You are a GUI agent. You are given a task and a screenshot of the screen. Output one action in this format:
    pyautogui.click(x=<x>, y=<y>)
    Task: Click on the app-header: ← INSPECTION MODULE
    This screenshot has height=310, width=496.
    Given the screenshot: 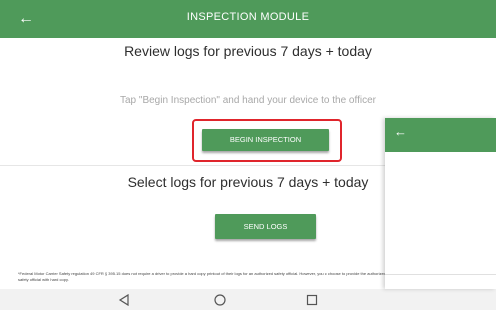 What is the action you would take?
    pyautogui.click(x=248, y=19)
    